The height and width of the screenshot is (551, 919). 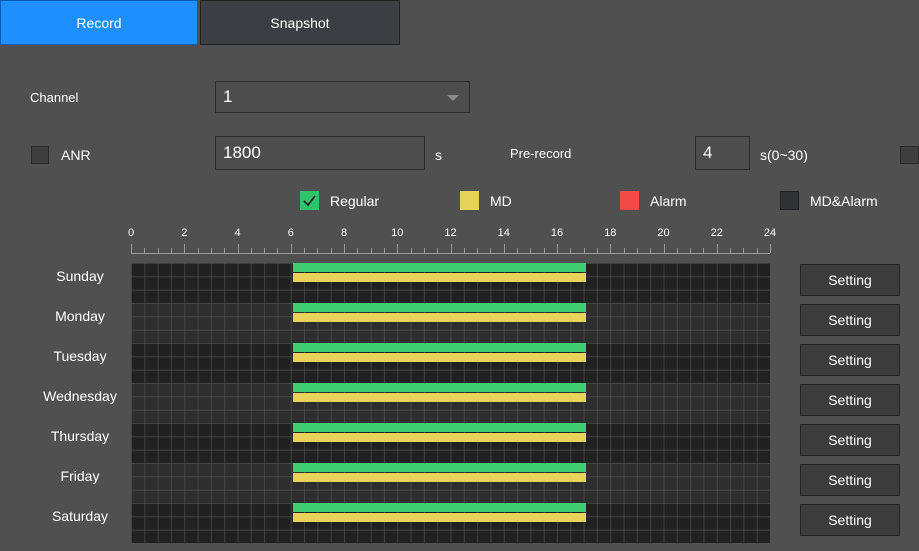 I want to click on anr-input: 1800, so click(x=320, y=153).